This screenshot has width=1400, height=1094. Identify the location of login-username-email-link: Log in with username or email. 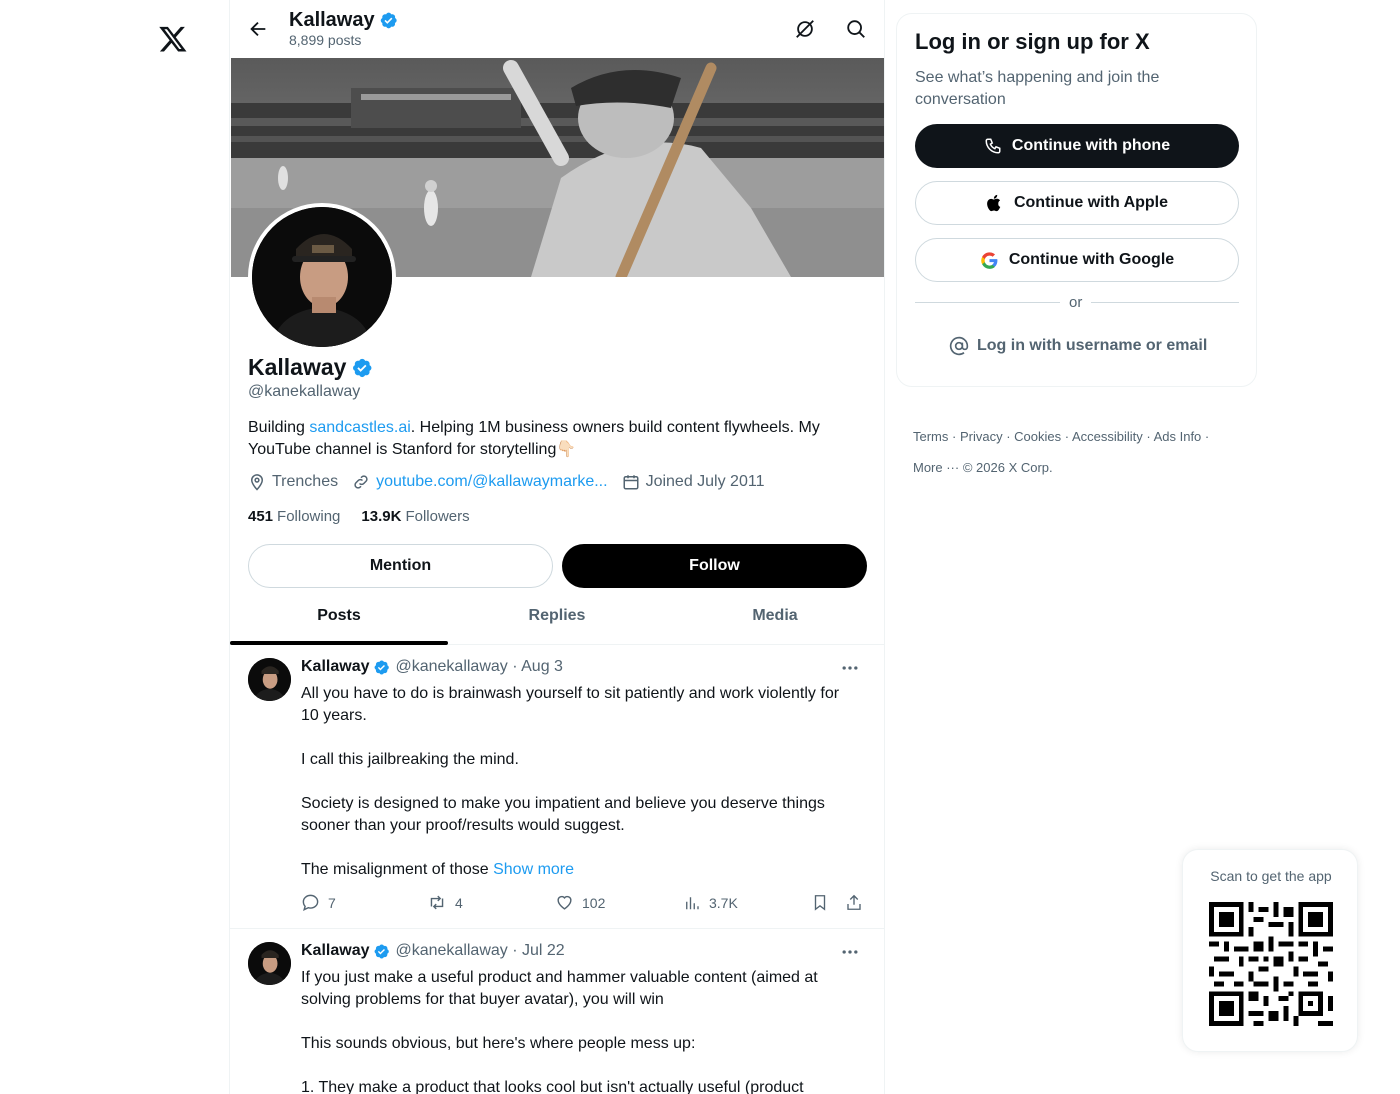
(1078, 346).